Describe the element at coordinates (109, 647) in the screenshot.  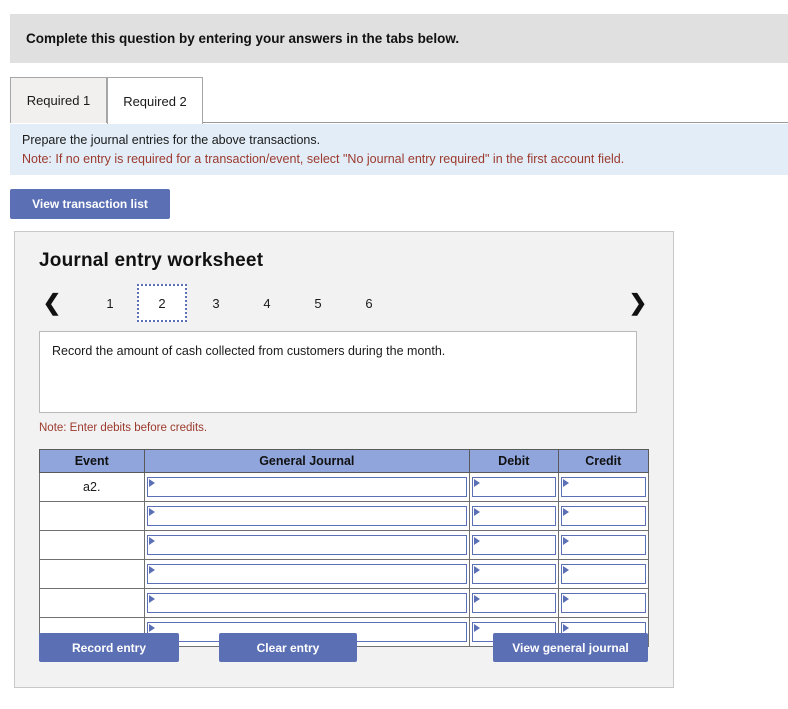
I see `record-entry-button: Record entry` at that location.